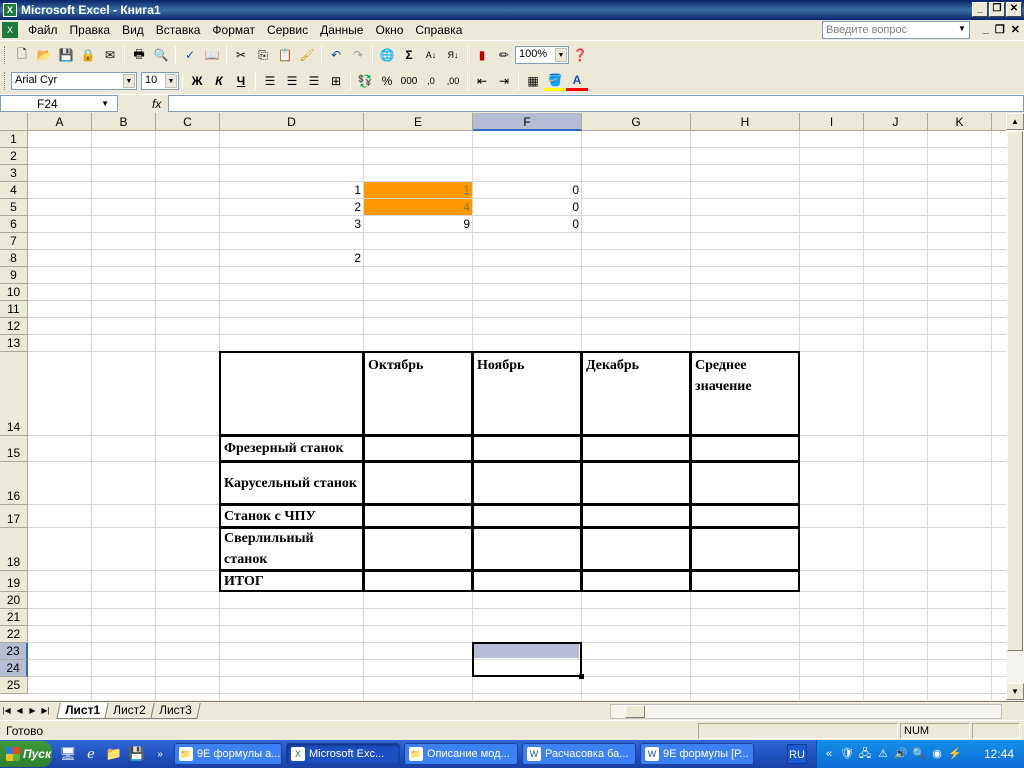  What do you see at coordinates (10, 30) in the screenshot?
I see `workbook-icon: X` at bounding box center [10, 30].